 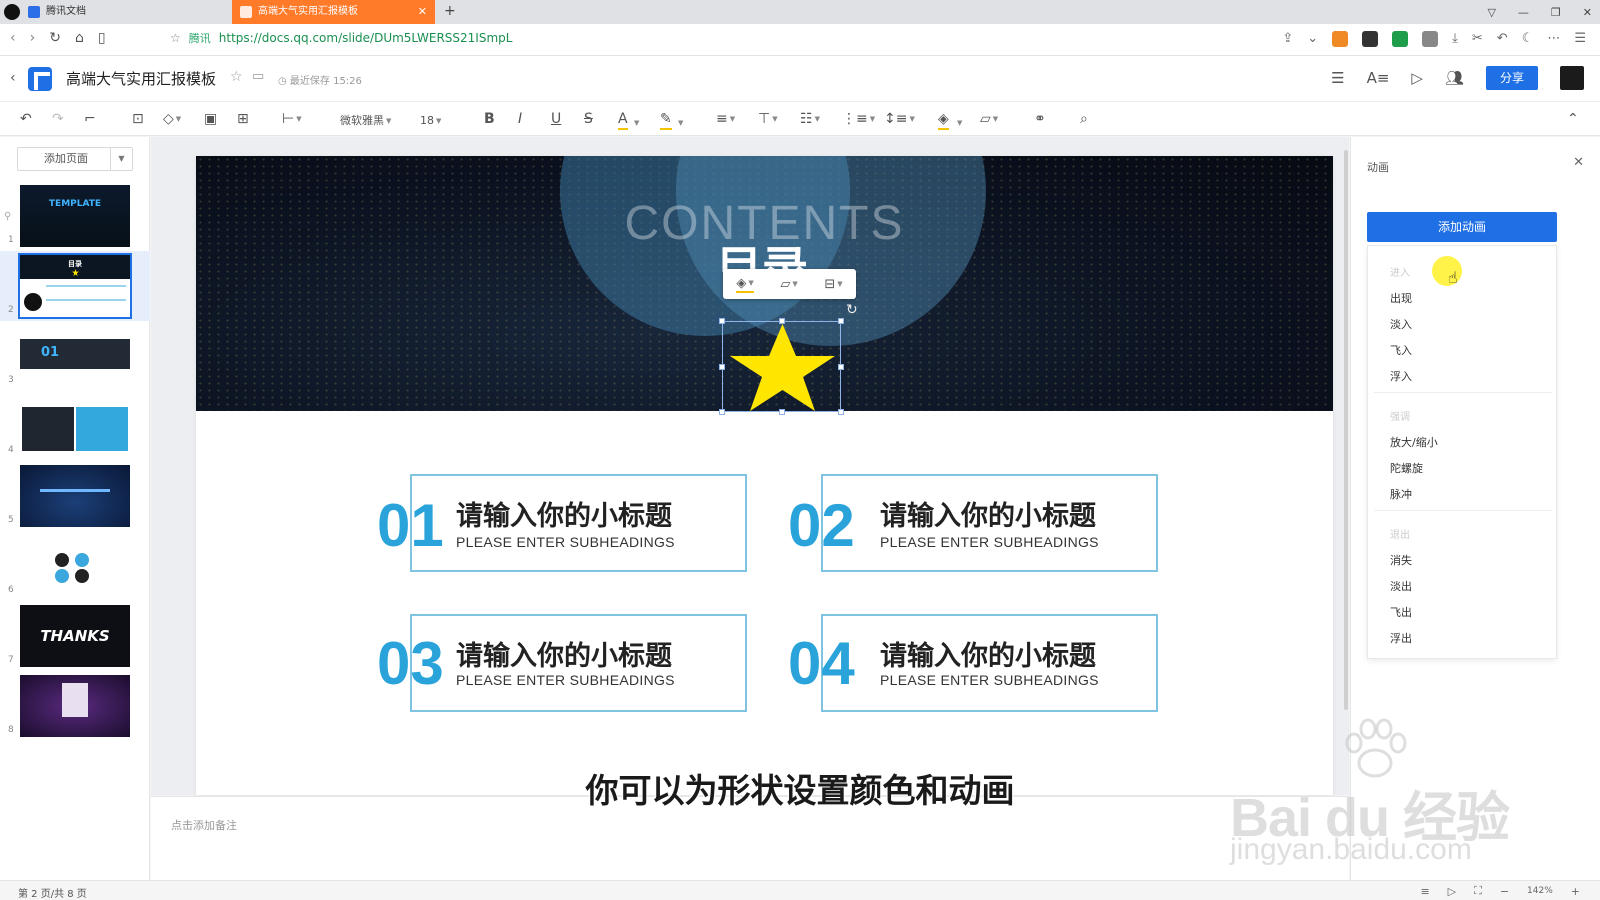 What do you see at coordinates (1477, 39) in the screenshot?
I see `scissors-icon: ✂` at bounding box center [1477, 39].